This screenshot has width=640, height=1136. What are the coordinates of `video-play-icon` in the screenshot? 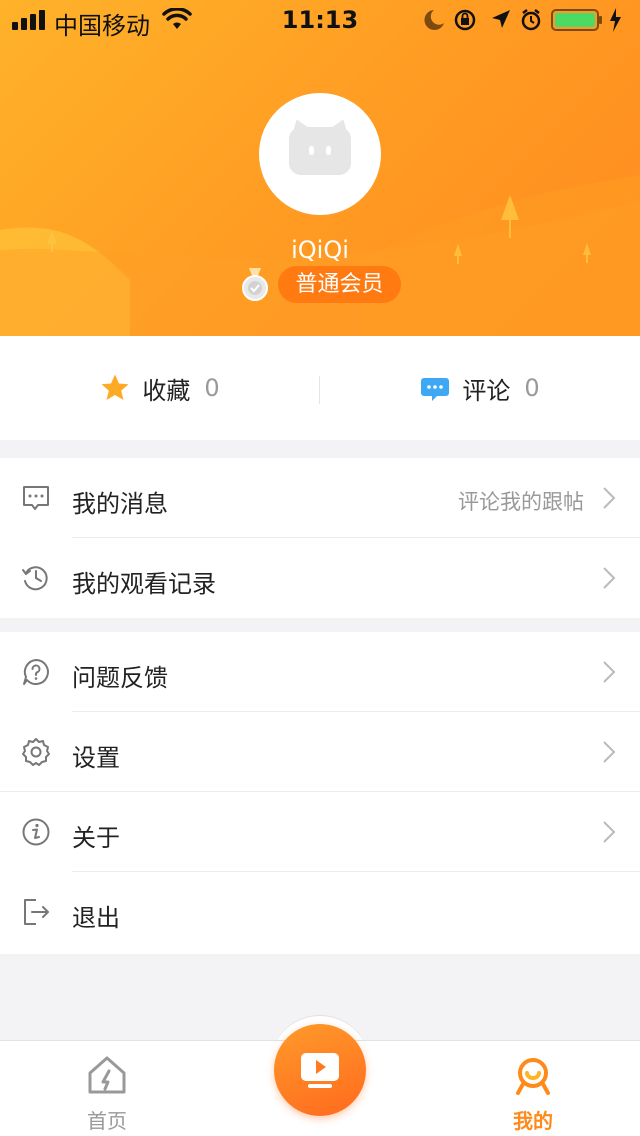 It's located at (320, 1070).